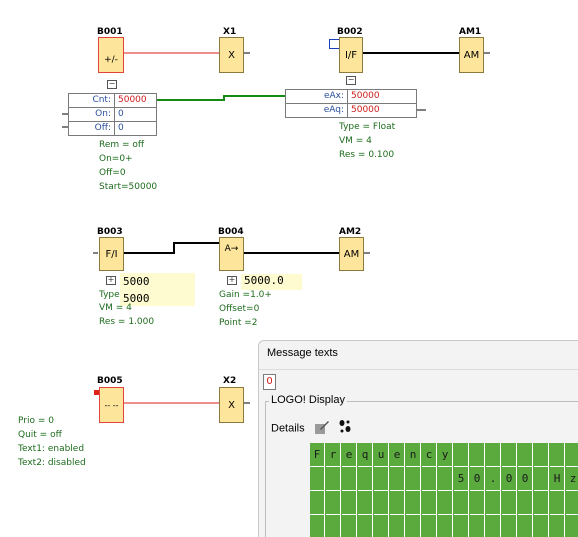  Describe the element at coordinates (112, 84) in the screenshot. I see `b001-collapse-toggle: −` at that location.